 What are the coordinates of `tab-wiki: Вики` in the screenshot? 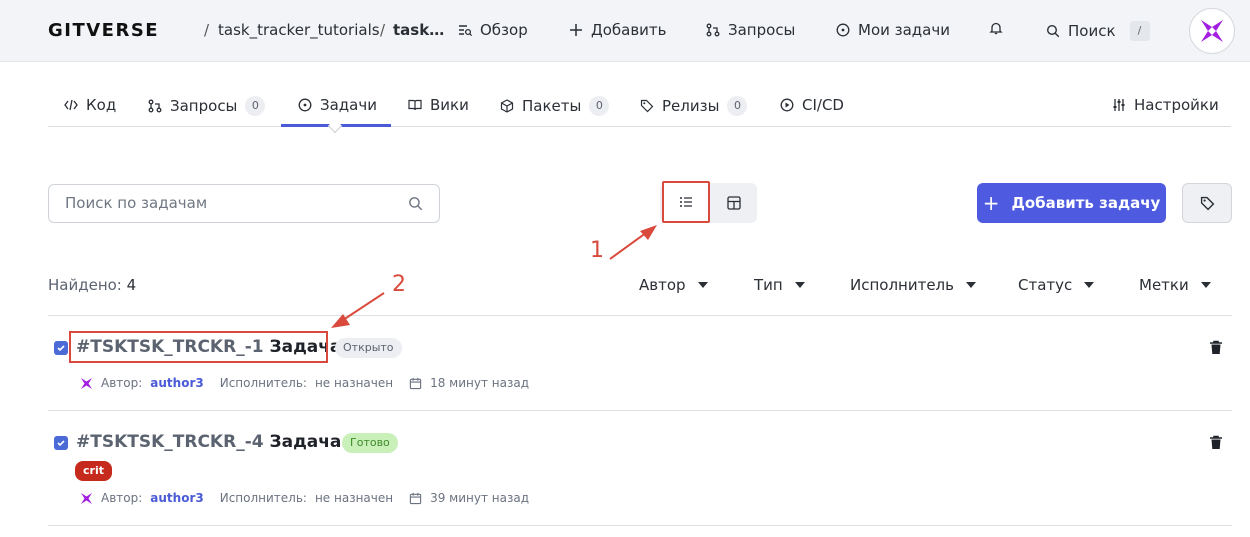 It's located at (438, 105).